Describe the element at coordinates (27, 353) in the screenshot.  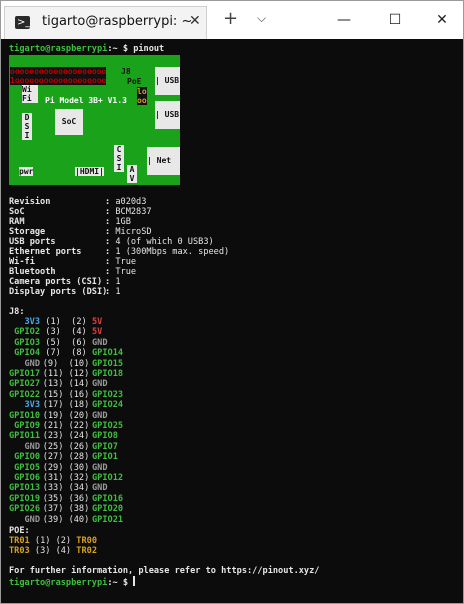
I see `j8-left-pin-name: GPIO4` at that location.